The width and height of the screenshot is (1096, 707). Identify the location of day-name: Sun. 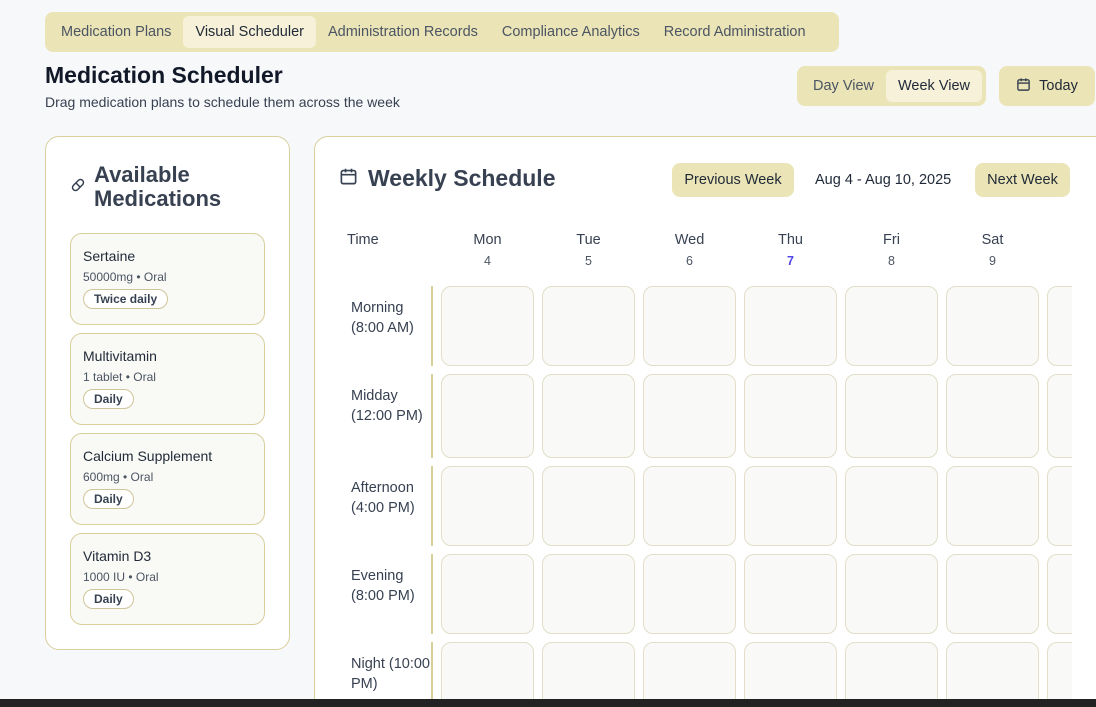
(1059, 240).